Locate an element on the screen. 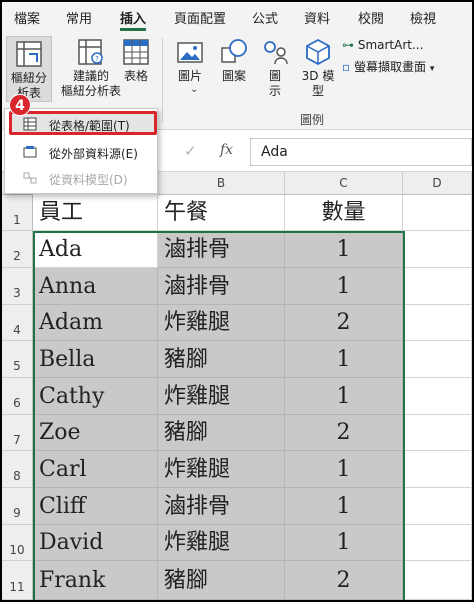 The width and height of the screenshot is (474, 602). chevron-down-icon: ⌄ is located at coordinates (194, 89).